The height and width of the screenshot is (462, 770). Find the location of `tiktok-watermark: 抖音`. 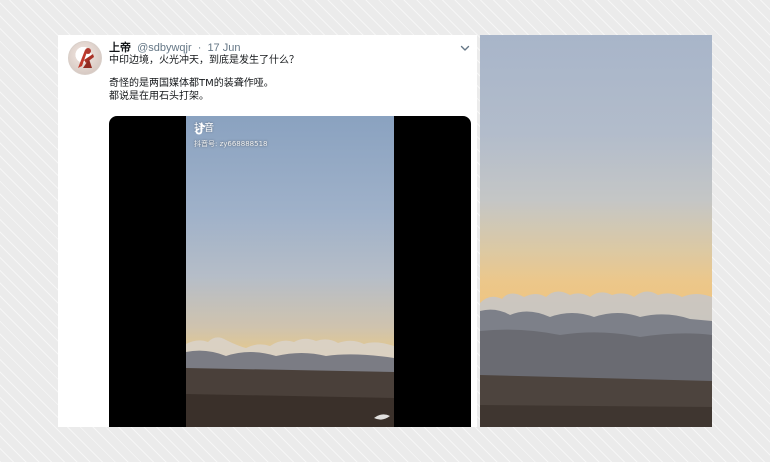

tiktok-watermark: 抖音 is located at coordinates (204, 129).